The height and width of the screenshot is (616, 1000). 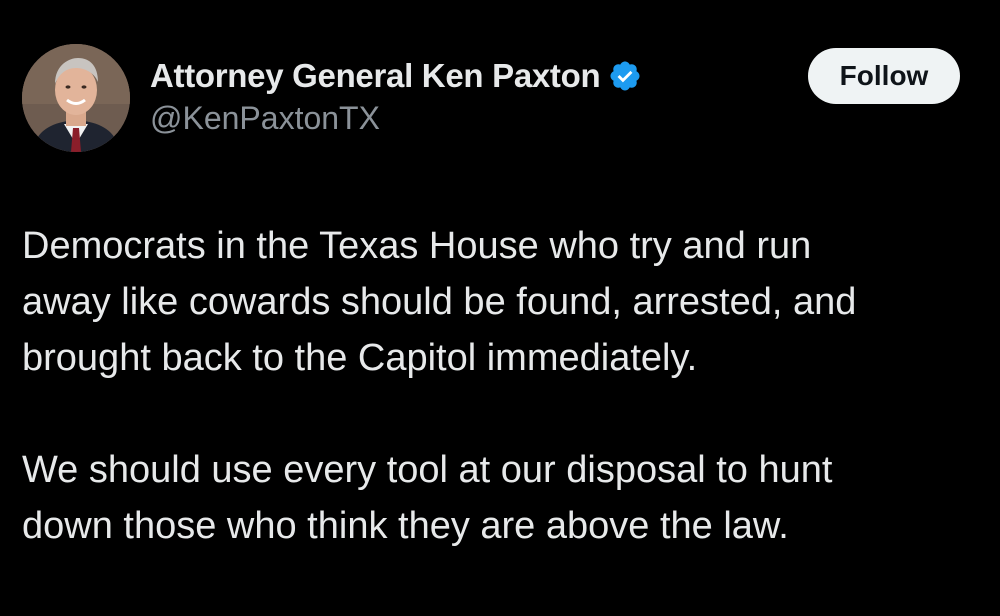 I want to click on avatar, so click(x=76, y=98).